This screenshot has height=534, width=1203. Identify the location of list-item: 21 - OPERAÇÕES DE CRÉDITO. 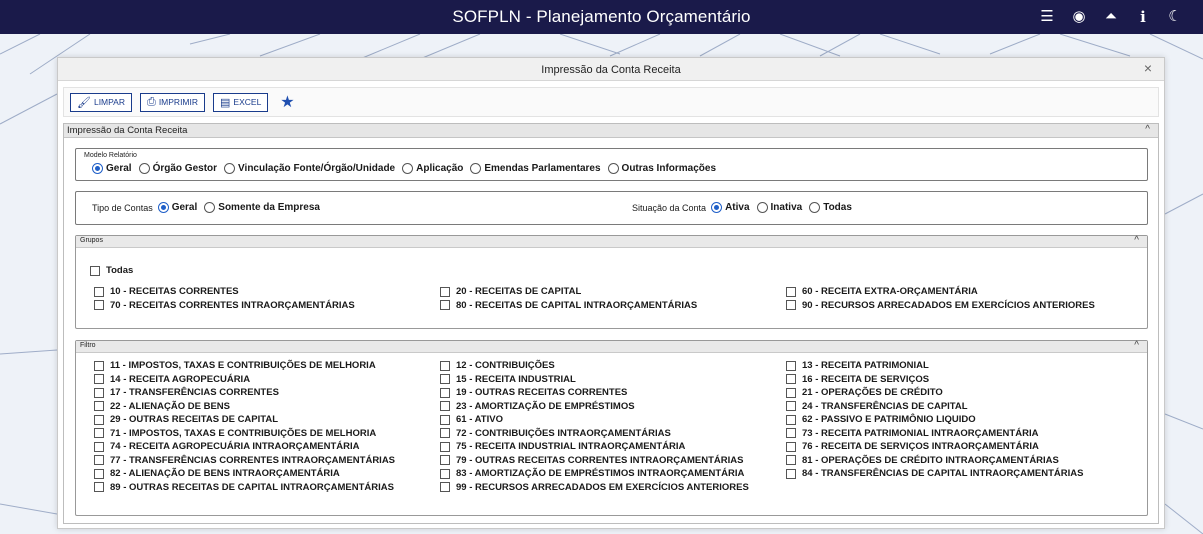
(935, 393).